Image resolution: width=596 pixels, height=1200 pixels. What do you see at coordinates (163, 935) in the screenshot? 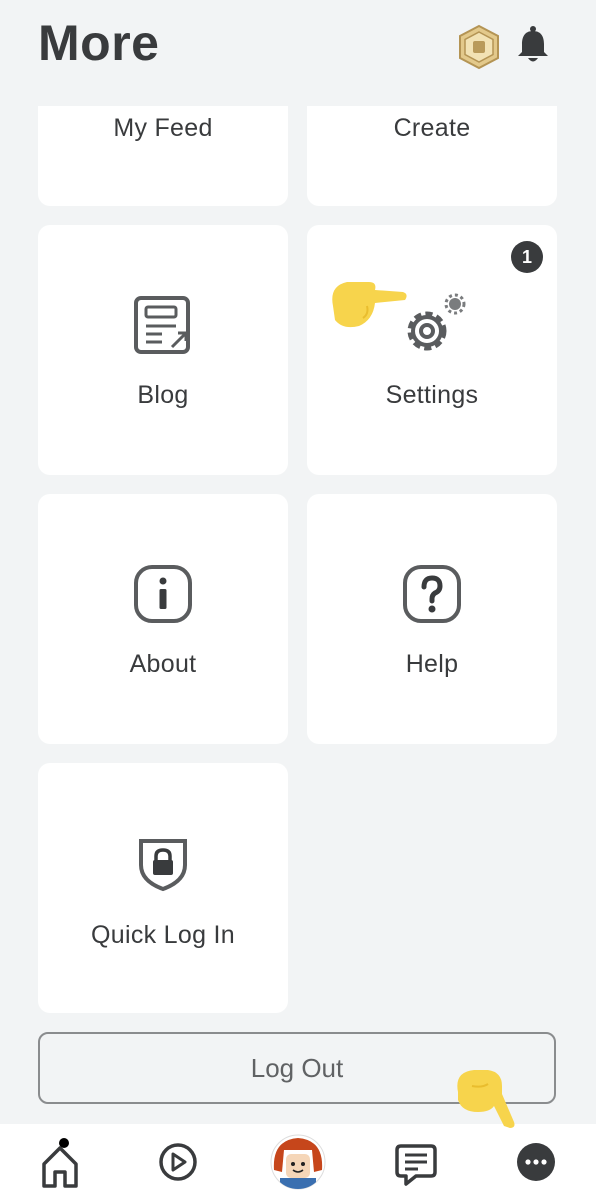
I see `tile-quick-log-in-label: Quick Log In` at bounding box center [163, 935].